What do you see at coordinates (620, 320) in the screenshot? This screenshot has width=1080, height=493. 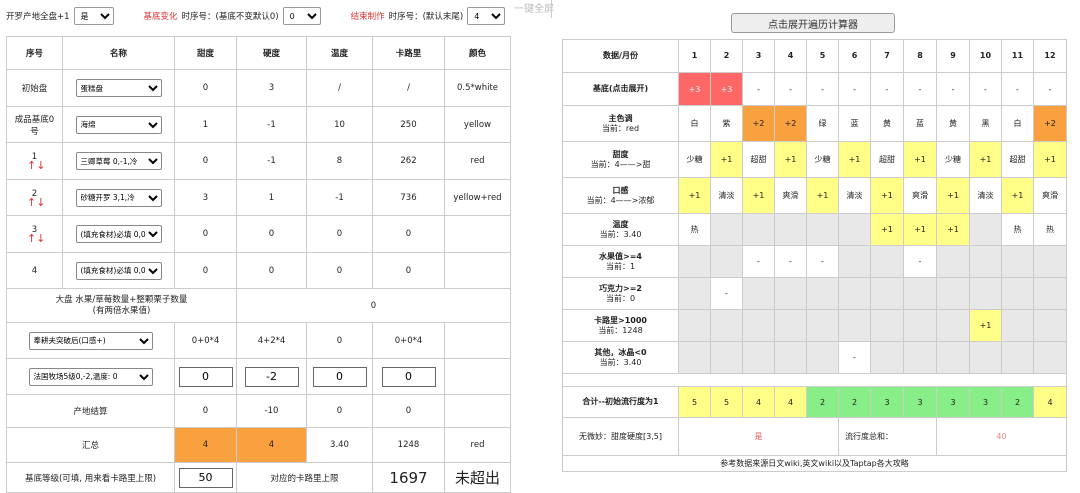 I see `row-title: 卡路里>1000` at bounding box center [620, 320].